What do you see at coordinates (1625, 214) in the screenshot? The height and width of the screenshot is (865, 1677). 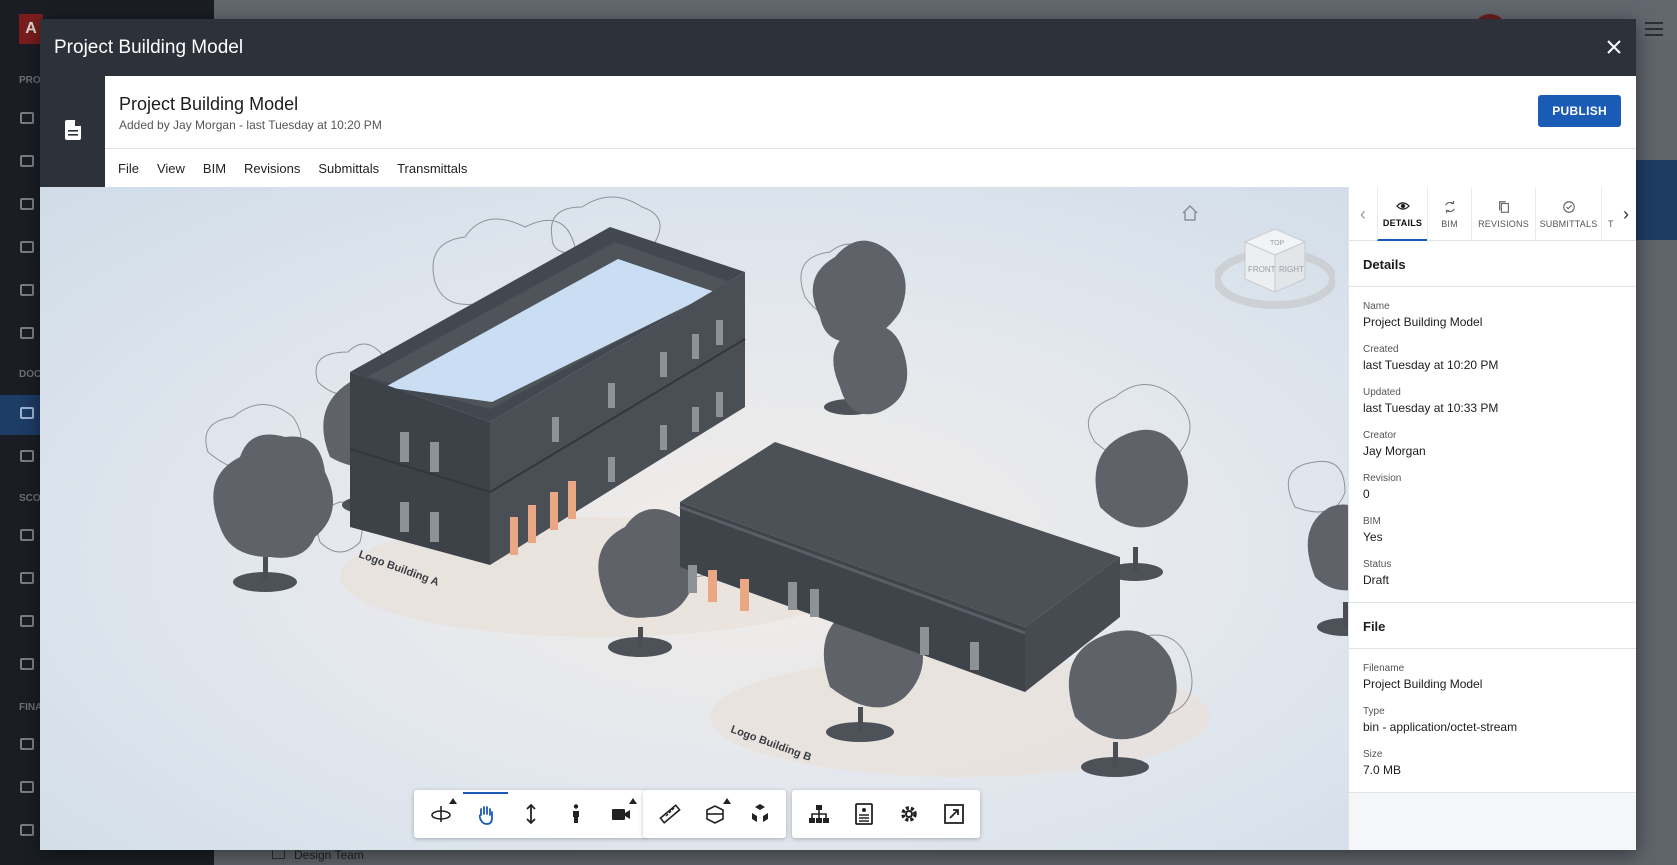 I see `tabs-next-button: ›` at bounding box center [1625, 214].